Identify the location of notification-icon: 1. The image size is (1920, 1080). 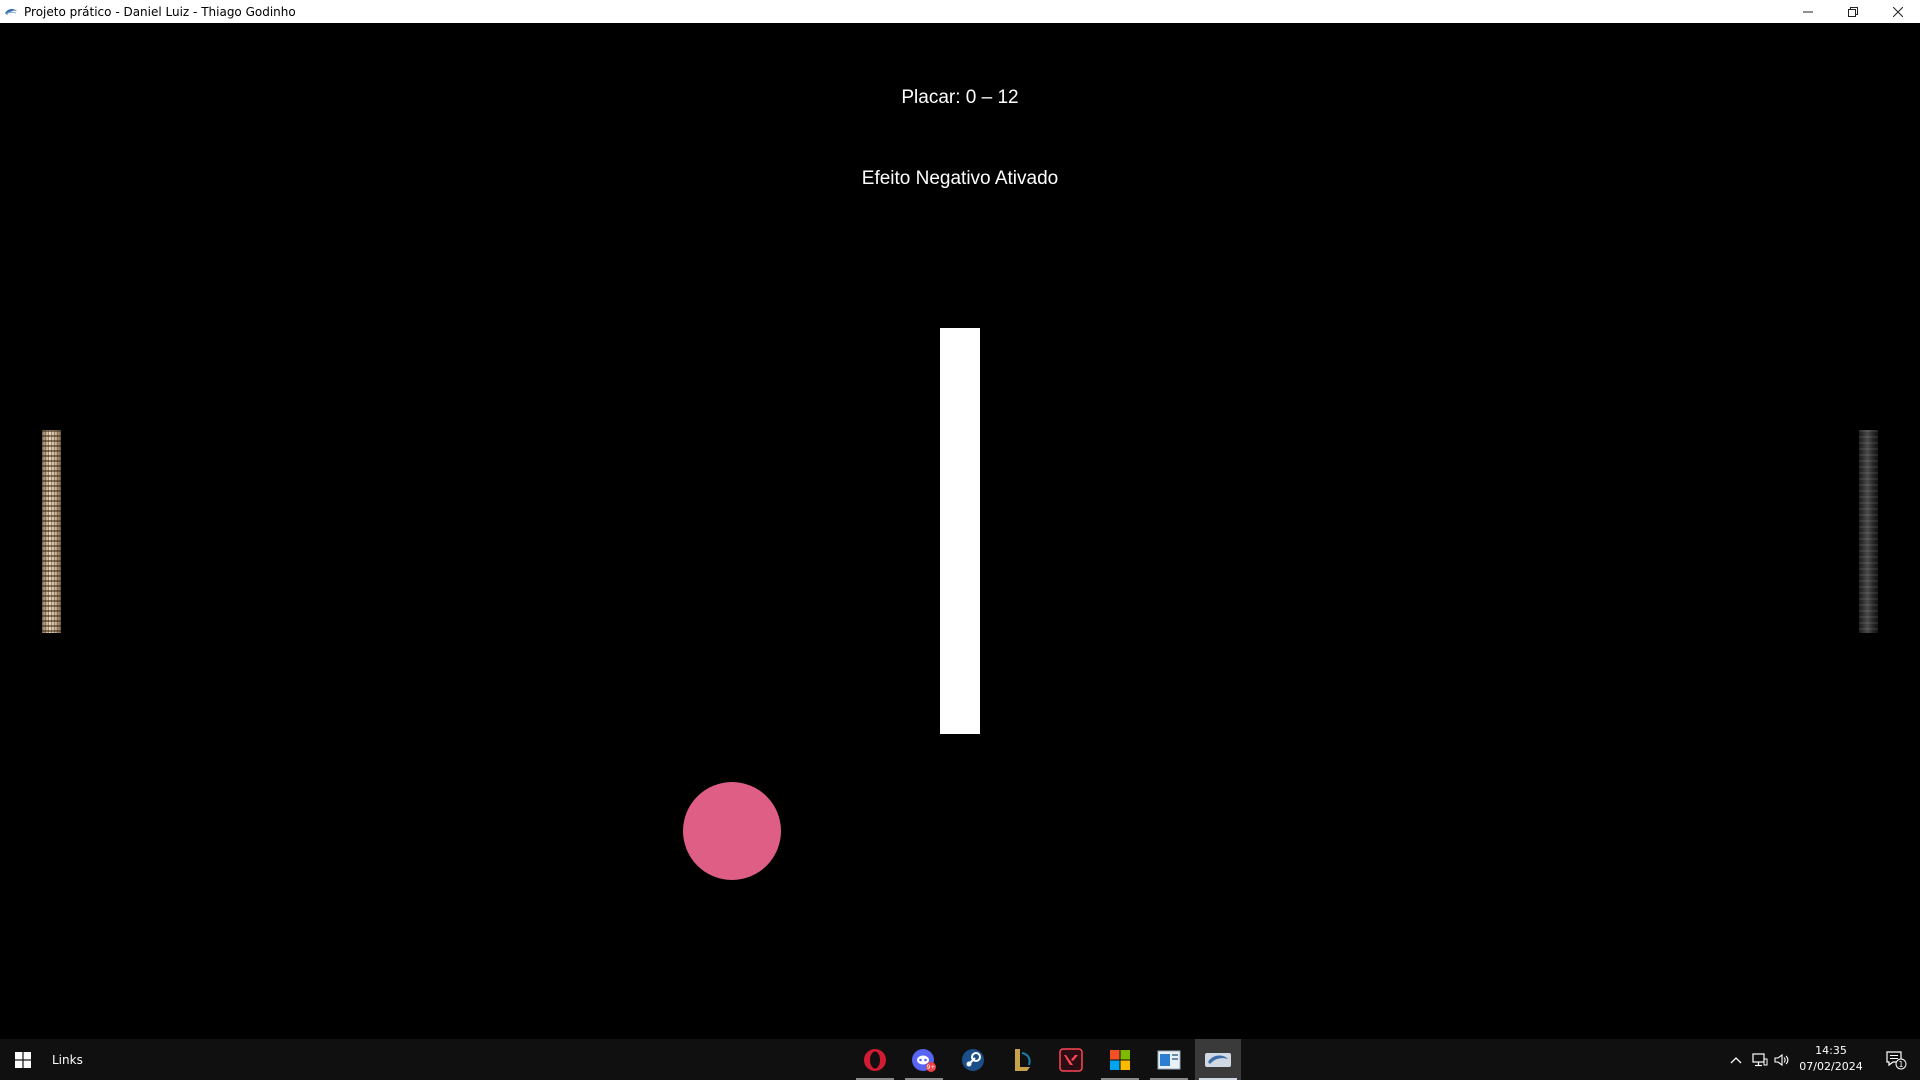
(1896, 1059).